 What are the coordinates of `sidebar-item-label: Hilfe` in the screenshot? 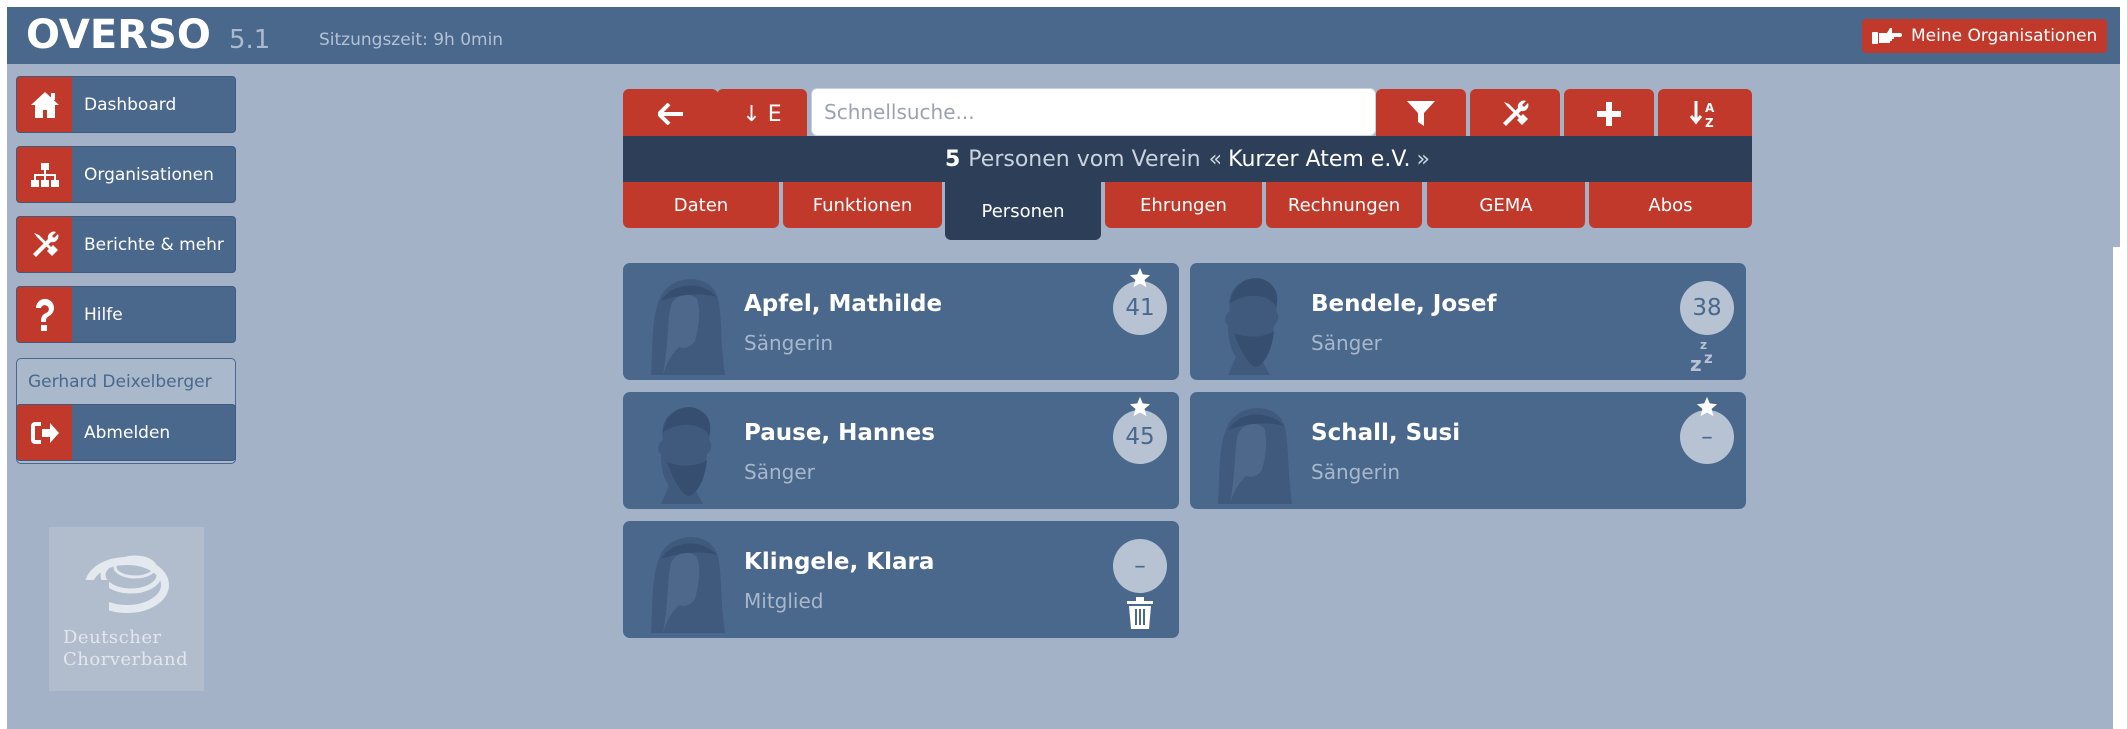 It's located at (103, 314).